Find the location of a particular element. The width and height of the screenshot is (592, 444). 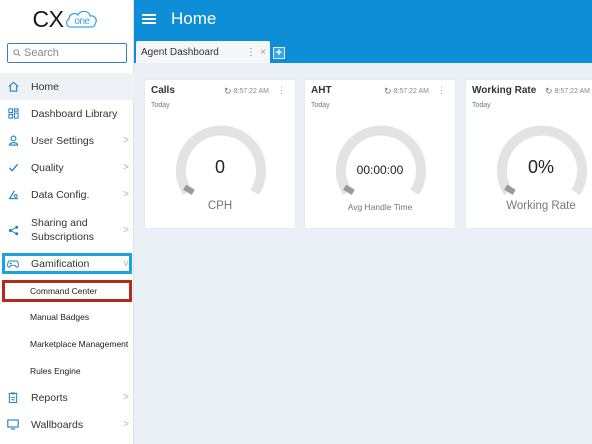

gauge-caption: CPH is located at coordinates (220, 206).